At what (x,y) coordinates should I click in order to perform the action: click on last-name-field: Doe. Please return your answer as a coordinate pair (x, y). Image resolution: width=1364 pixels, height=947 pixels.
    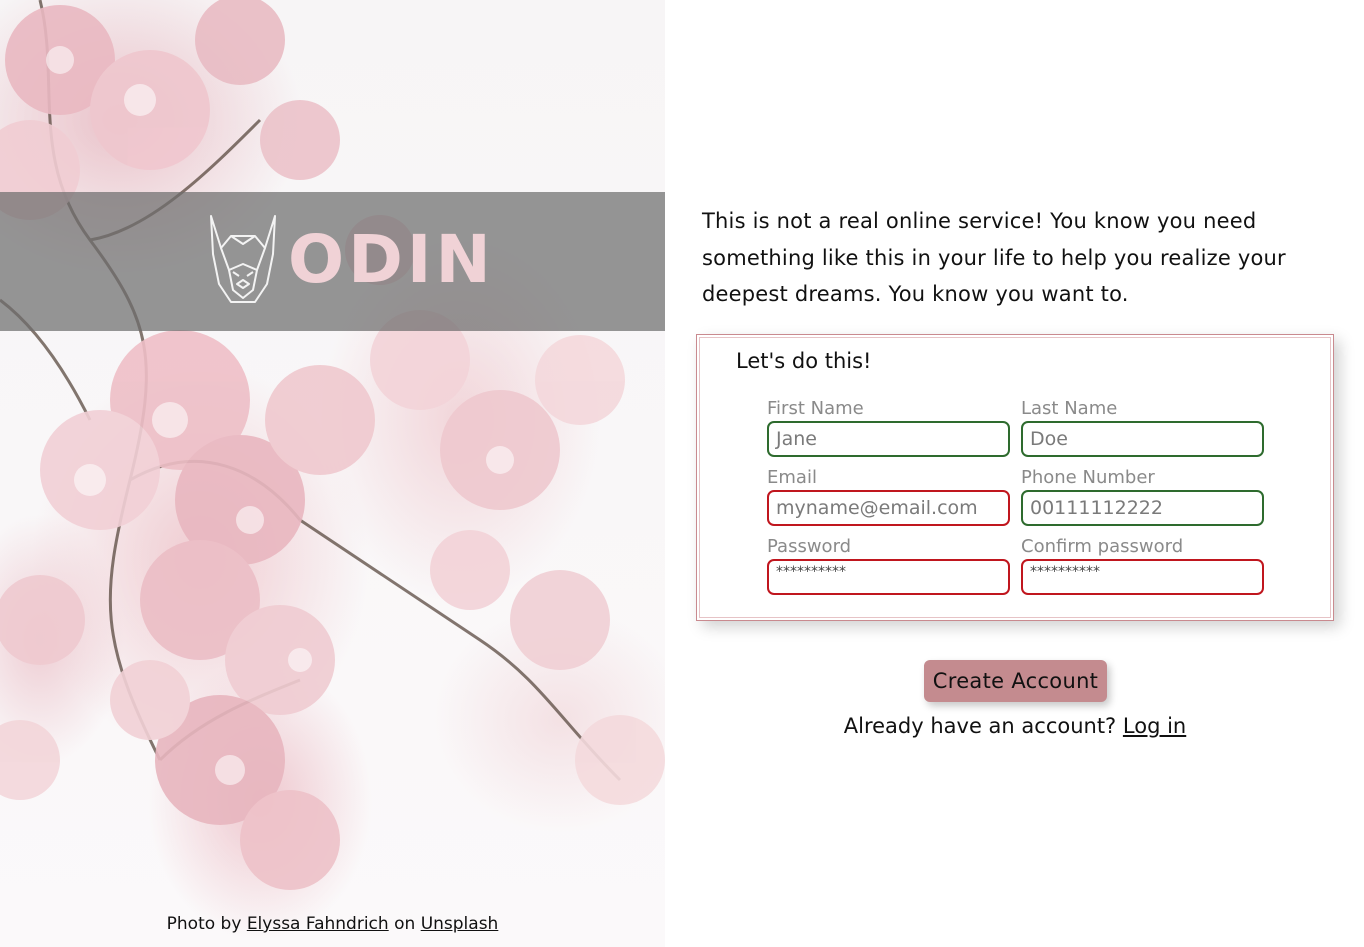
    Looking at the image, I should click on (1142, 439).